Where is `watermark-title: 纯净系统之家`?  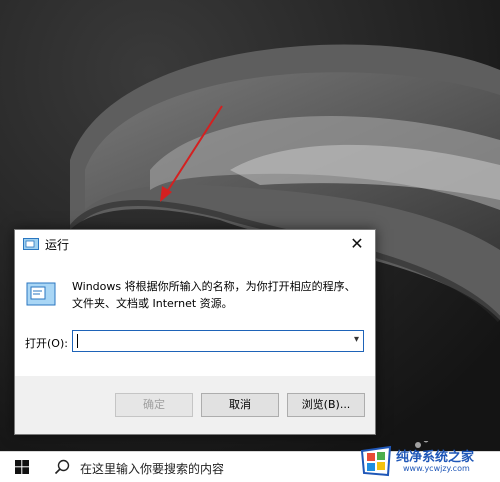
watermark-title: 纯净系统之家 is located at coordinates (435, 457).